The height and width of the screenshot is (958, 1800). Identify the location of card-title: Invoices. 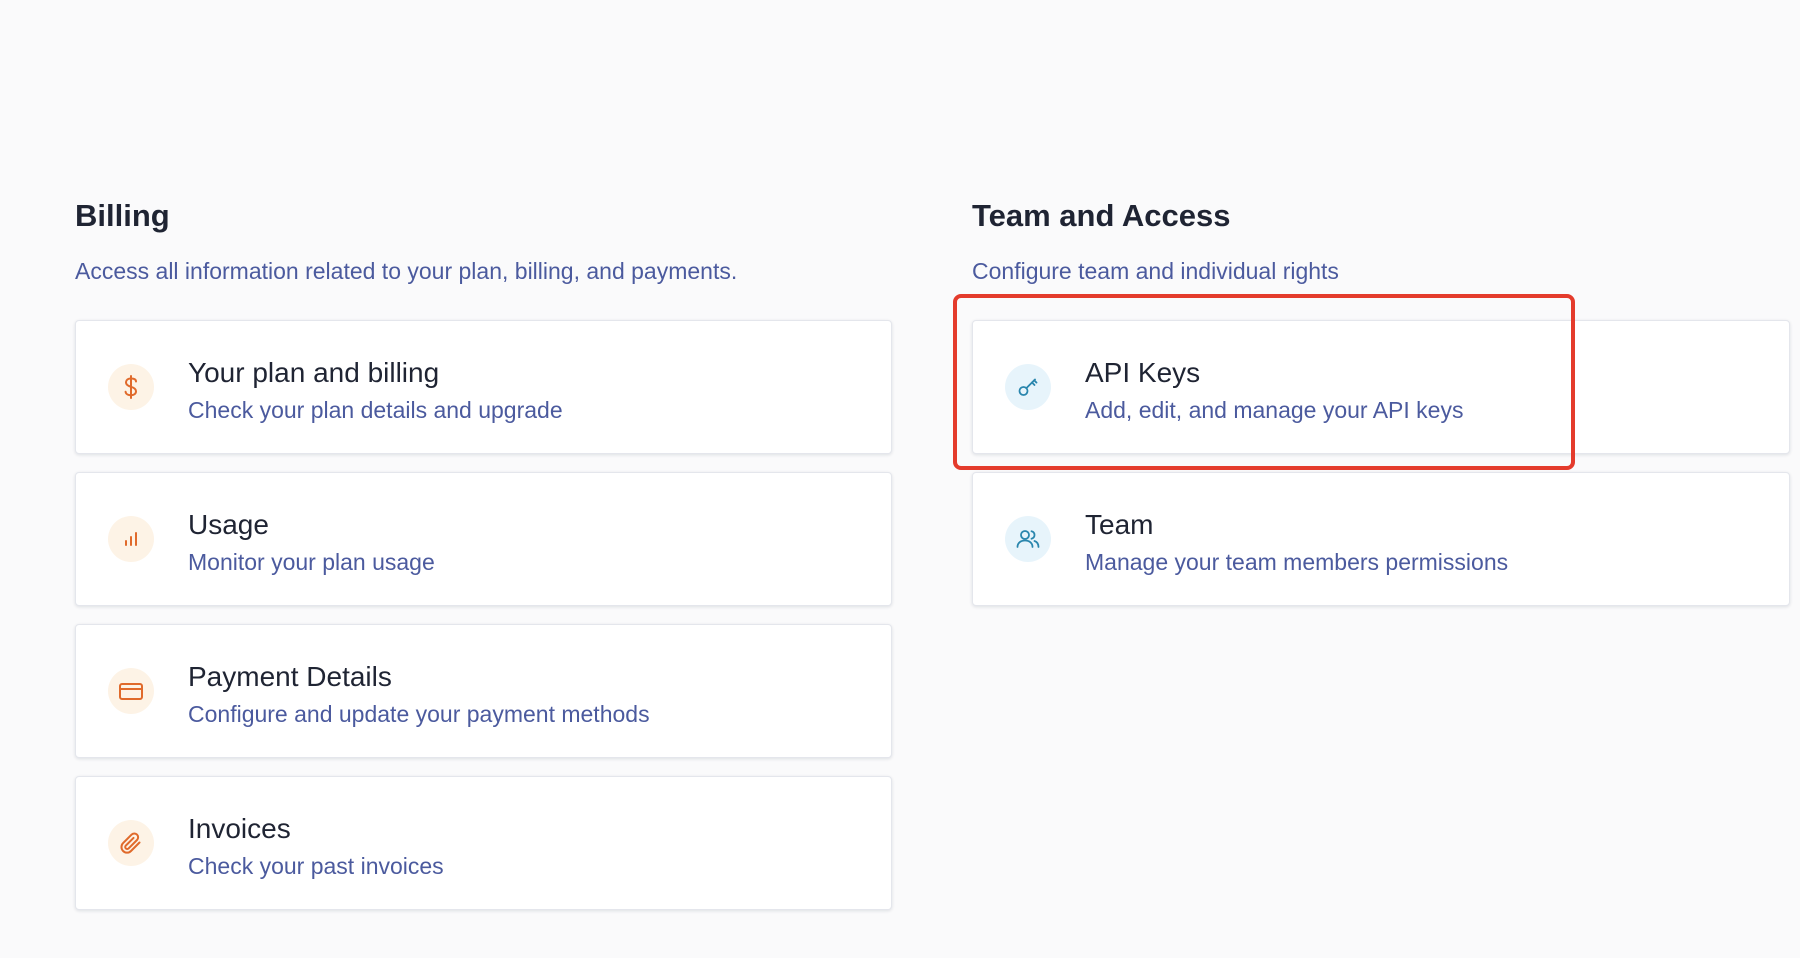
(239, 828).